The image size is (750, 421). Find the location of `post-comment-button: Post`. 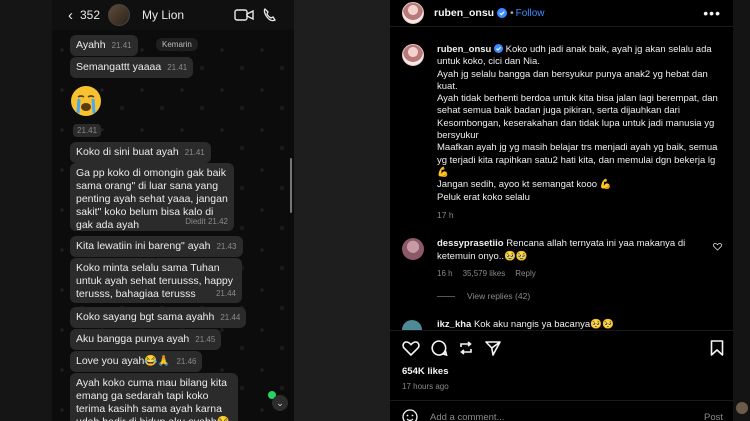

post-comment-button: Post is located at coordinates (713, 416).